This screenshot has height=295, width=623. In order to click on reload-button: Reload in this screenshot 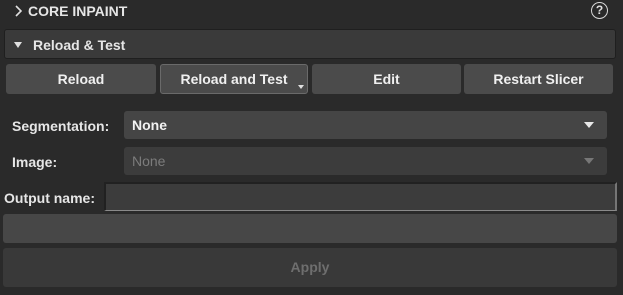, I will do `click(81, 79)`.